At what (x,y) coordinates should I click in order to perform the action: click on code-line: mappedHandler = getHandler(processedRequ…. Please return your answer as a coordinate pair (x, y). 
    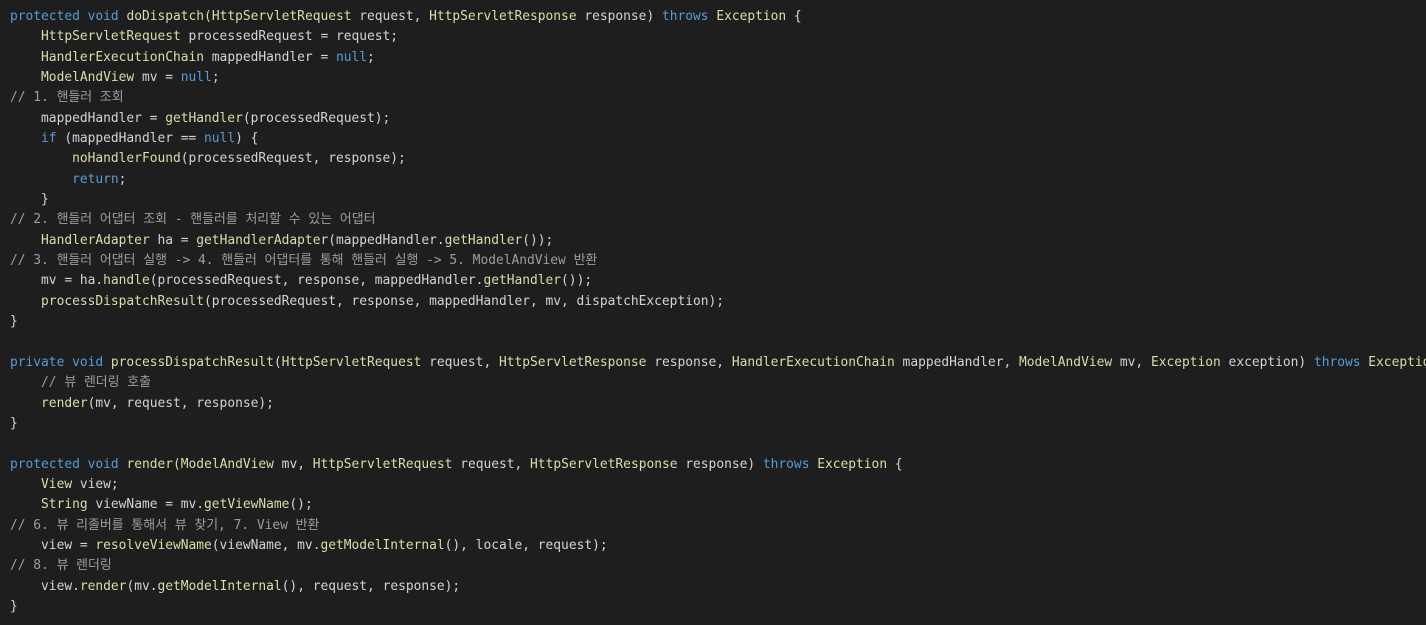
    Looking at the image, I should click on (713, 119).